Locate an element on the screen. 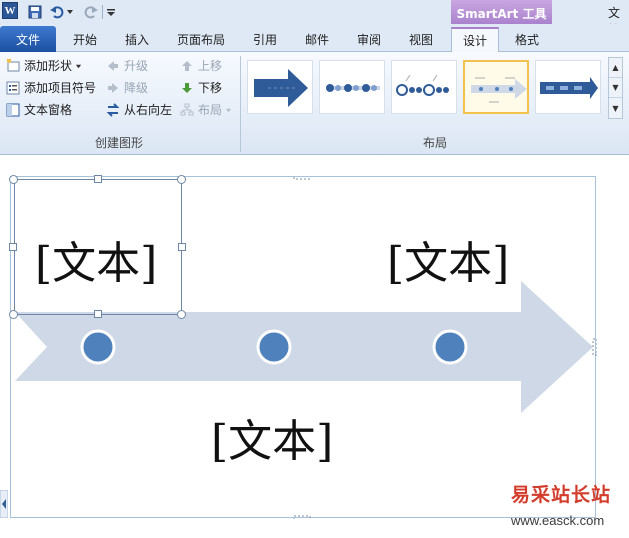 The image size is (629, 538). resize-handle-top-right is located at coordinates (181, 179).